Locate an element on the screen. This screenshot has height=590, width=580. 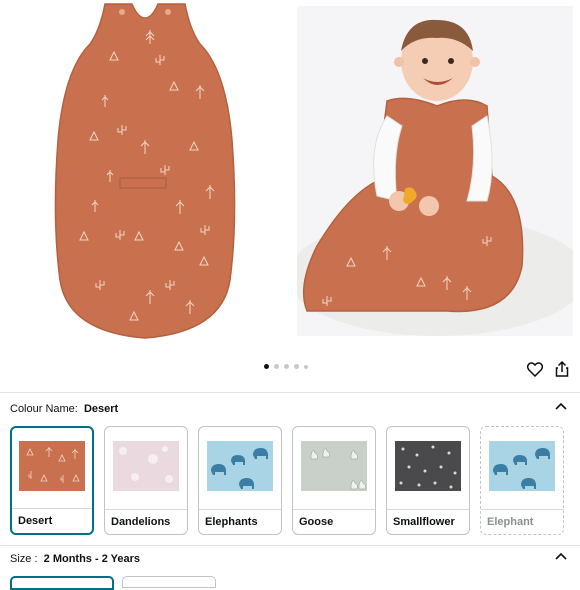
selected-size-value: 2 Months - 2 Years is located at coordinates (92, 559).